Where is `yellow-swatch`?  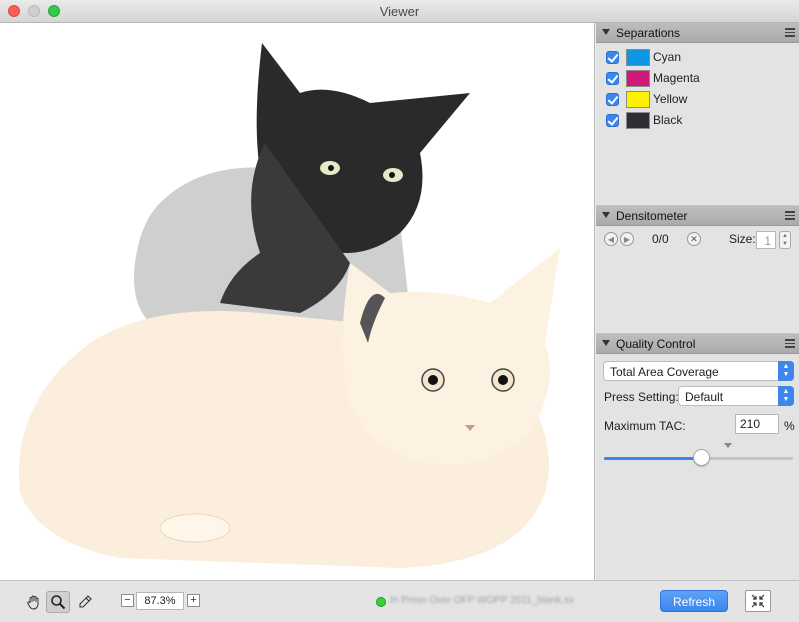 yellow-swatch is located at coordinates (638, 99).